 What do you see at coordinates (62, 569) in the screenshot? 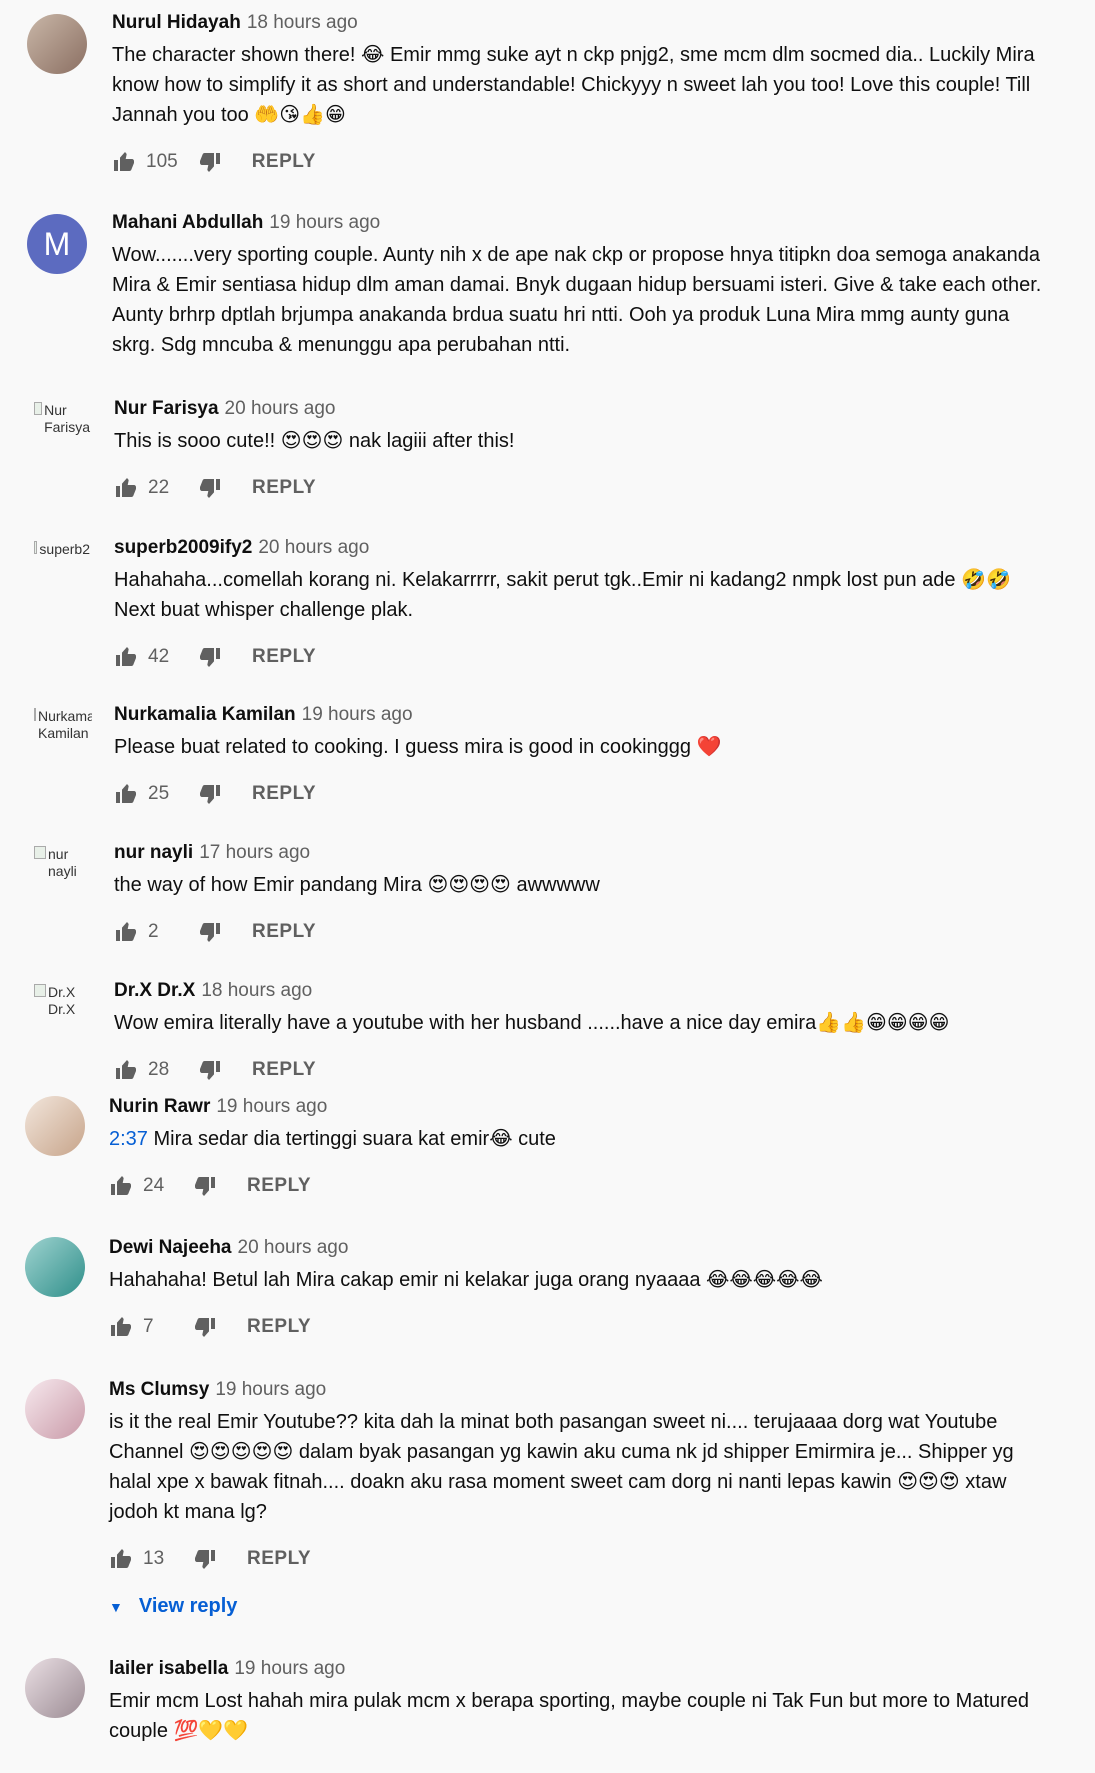
I see `avatar: superb2` at bounding box center [62, 569].